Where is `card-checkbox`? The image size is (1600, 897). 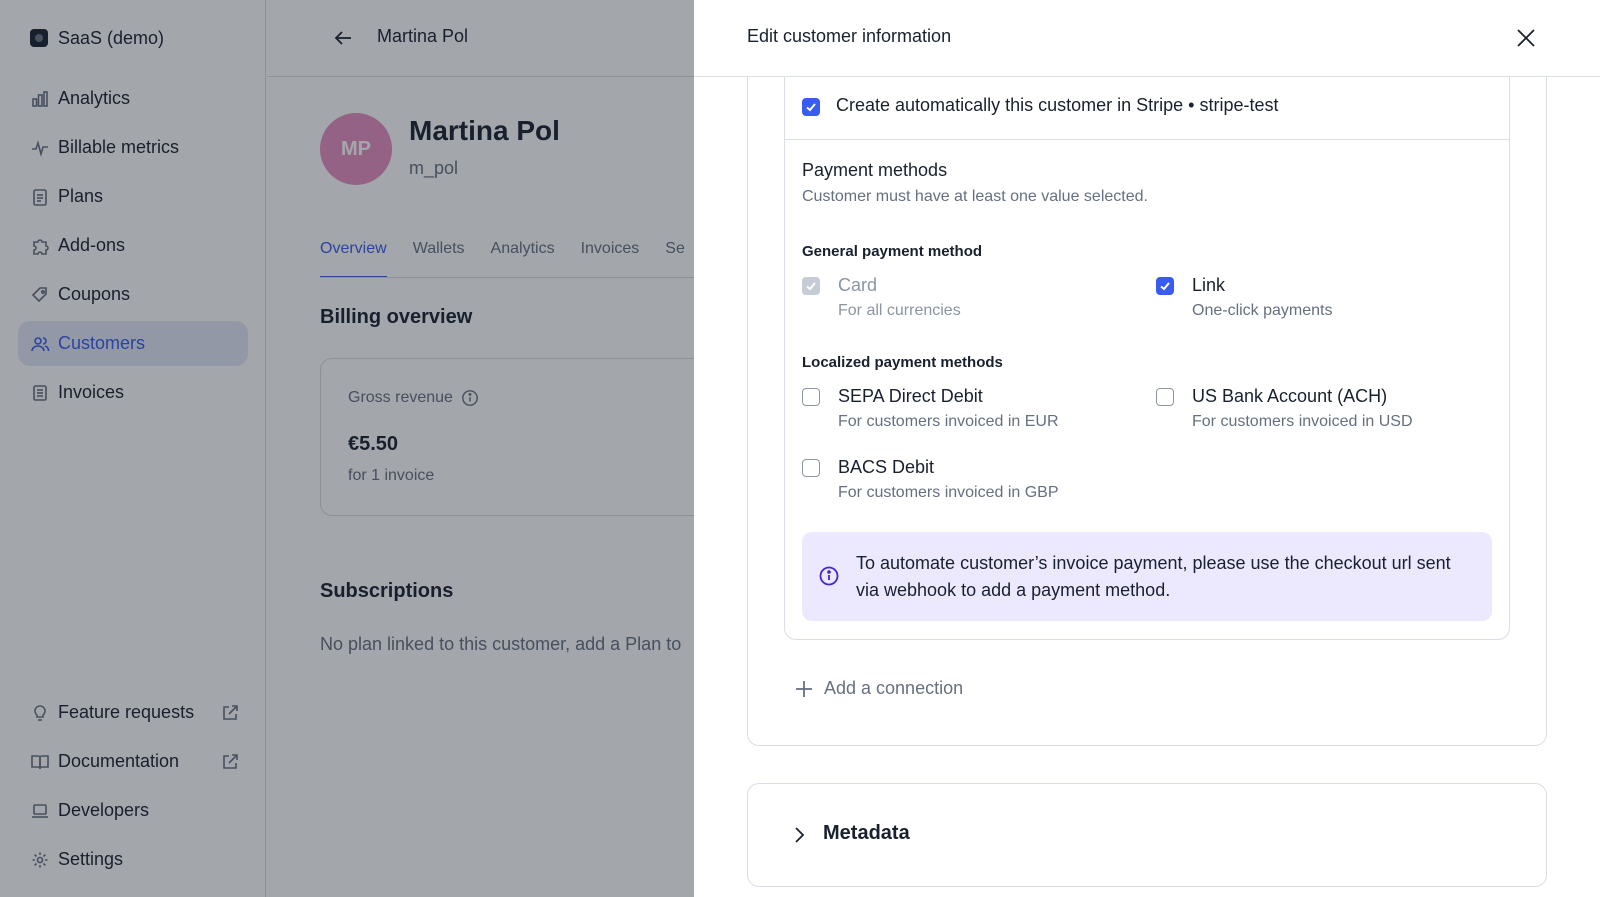
card-checkbox is located at coordinates (811, 286).